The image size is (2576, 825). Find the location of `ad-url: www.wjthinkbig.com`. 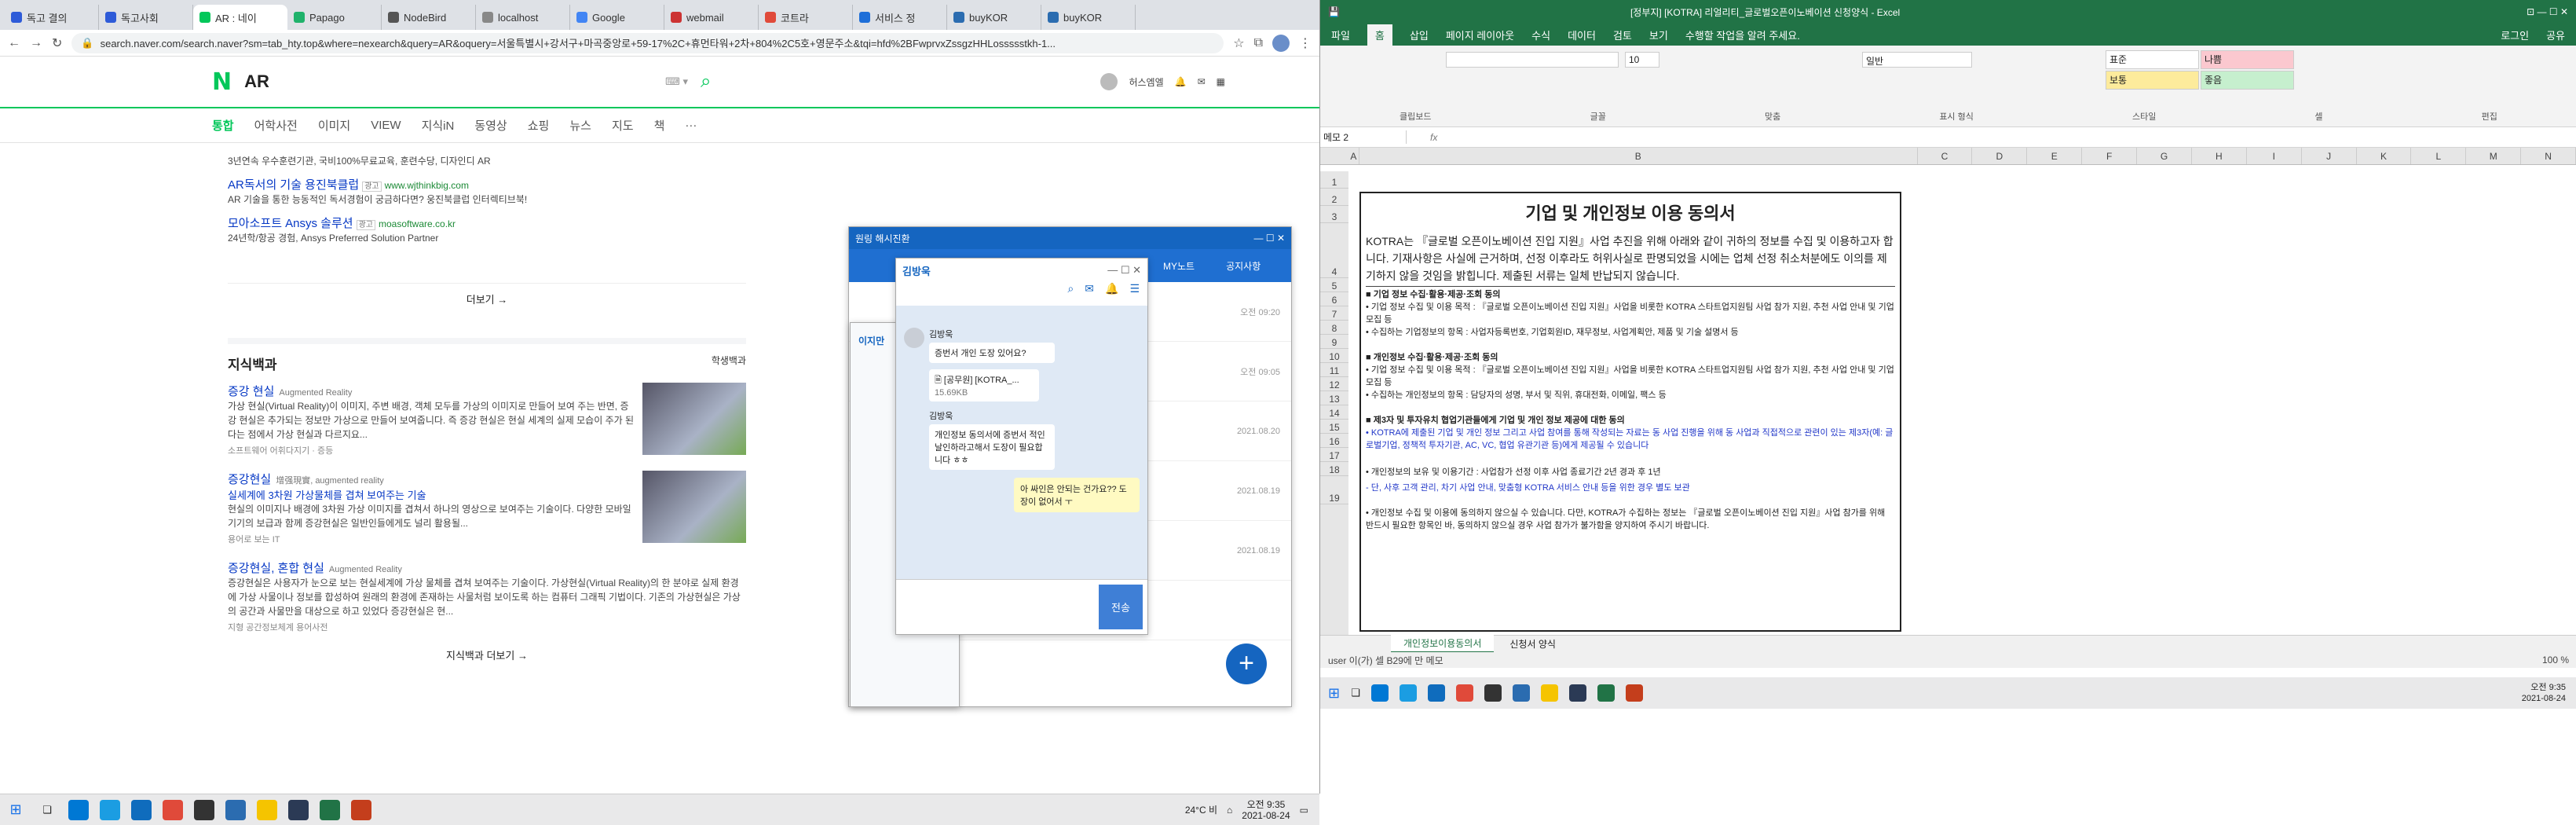

ad-url: www.wjthinkbig.com is located at coordinates (427, 185).